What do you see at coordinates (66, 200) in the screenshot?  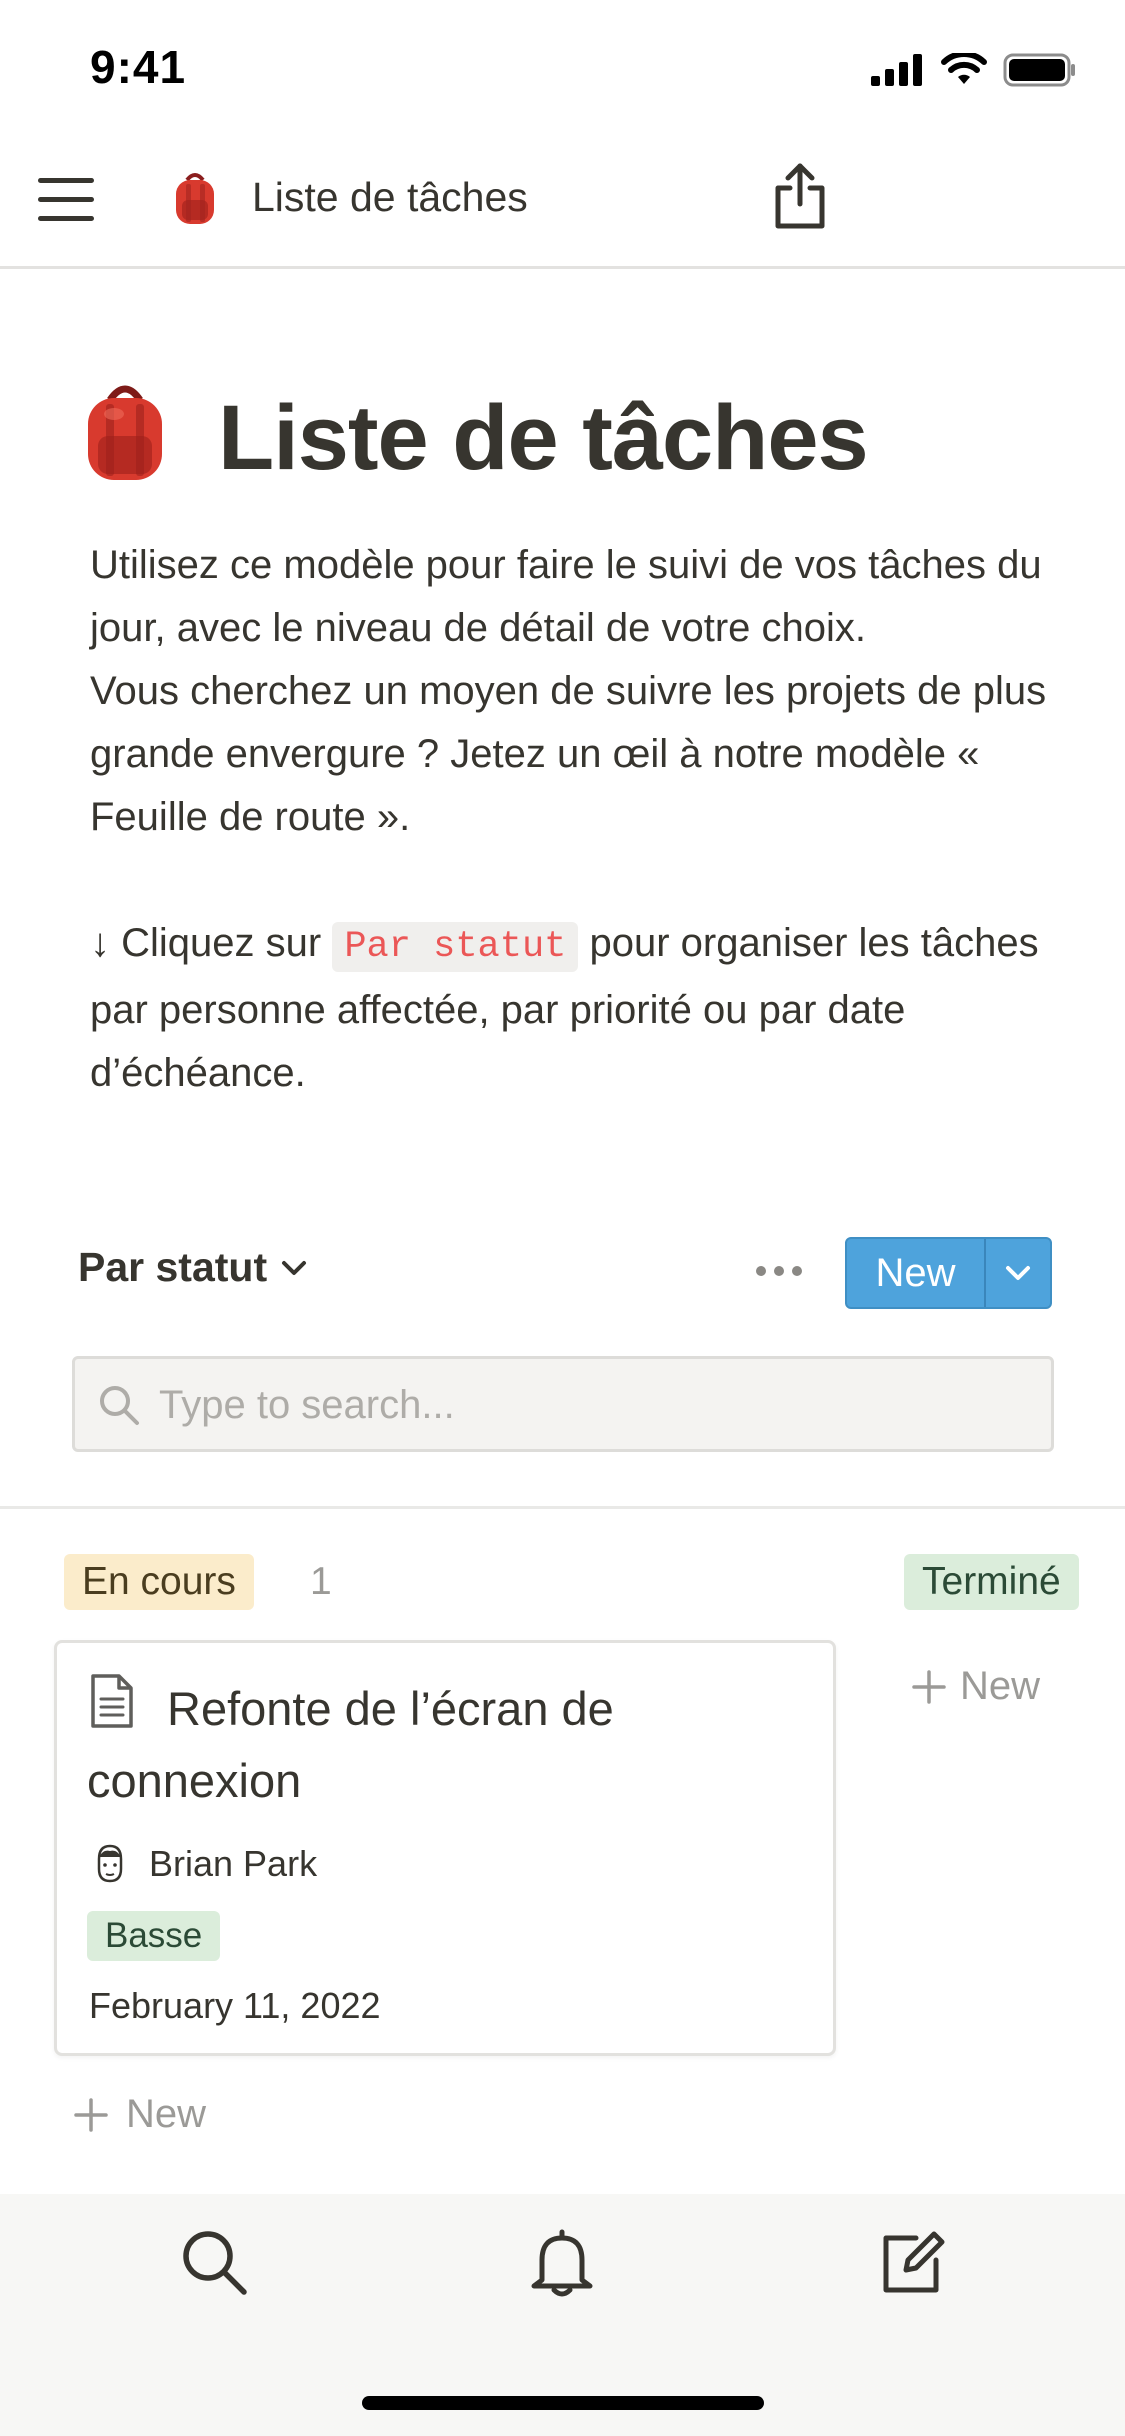 I see `menu-icon` at bounding box center [66, 200].